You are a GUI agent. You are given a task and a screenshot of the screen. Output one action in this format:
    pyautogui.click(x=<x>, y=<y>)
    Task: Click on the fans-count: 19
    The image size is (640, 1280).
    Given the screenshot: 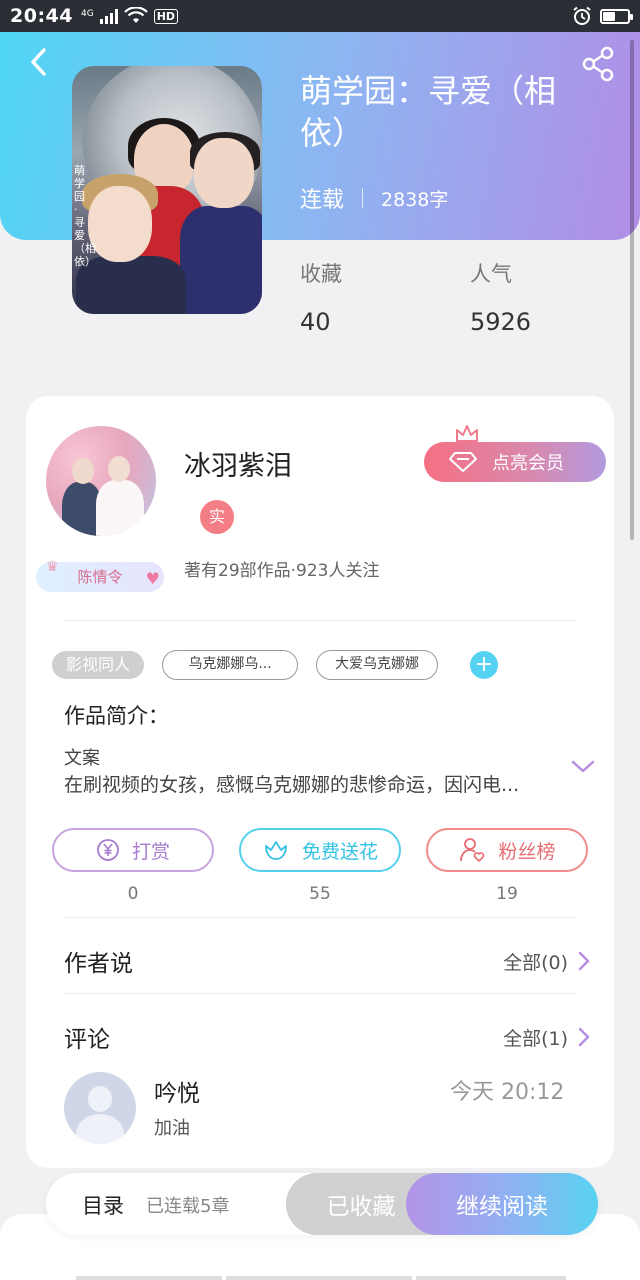 What is the action you would take?
    pyautogui.click(x=507, y=894)
    